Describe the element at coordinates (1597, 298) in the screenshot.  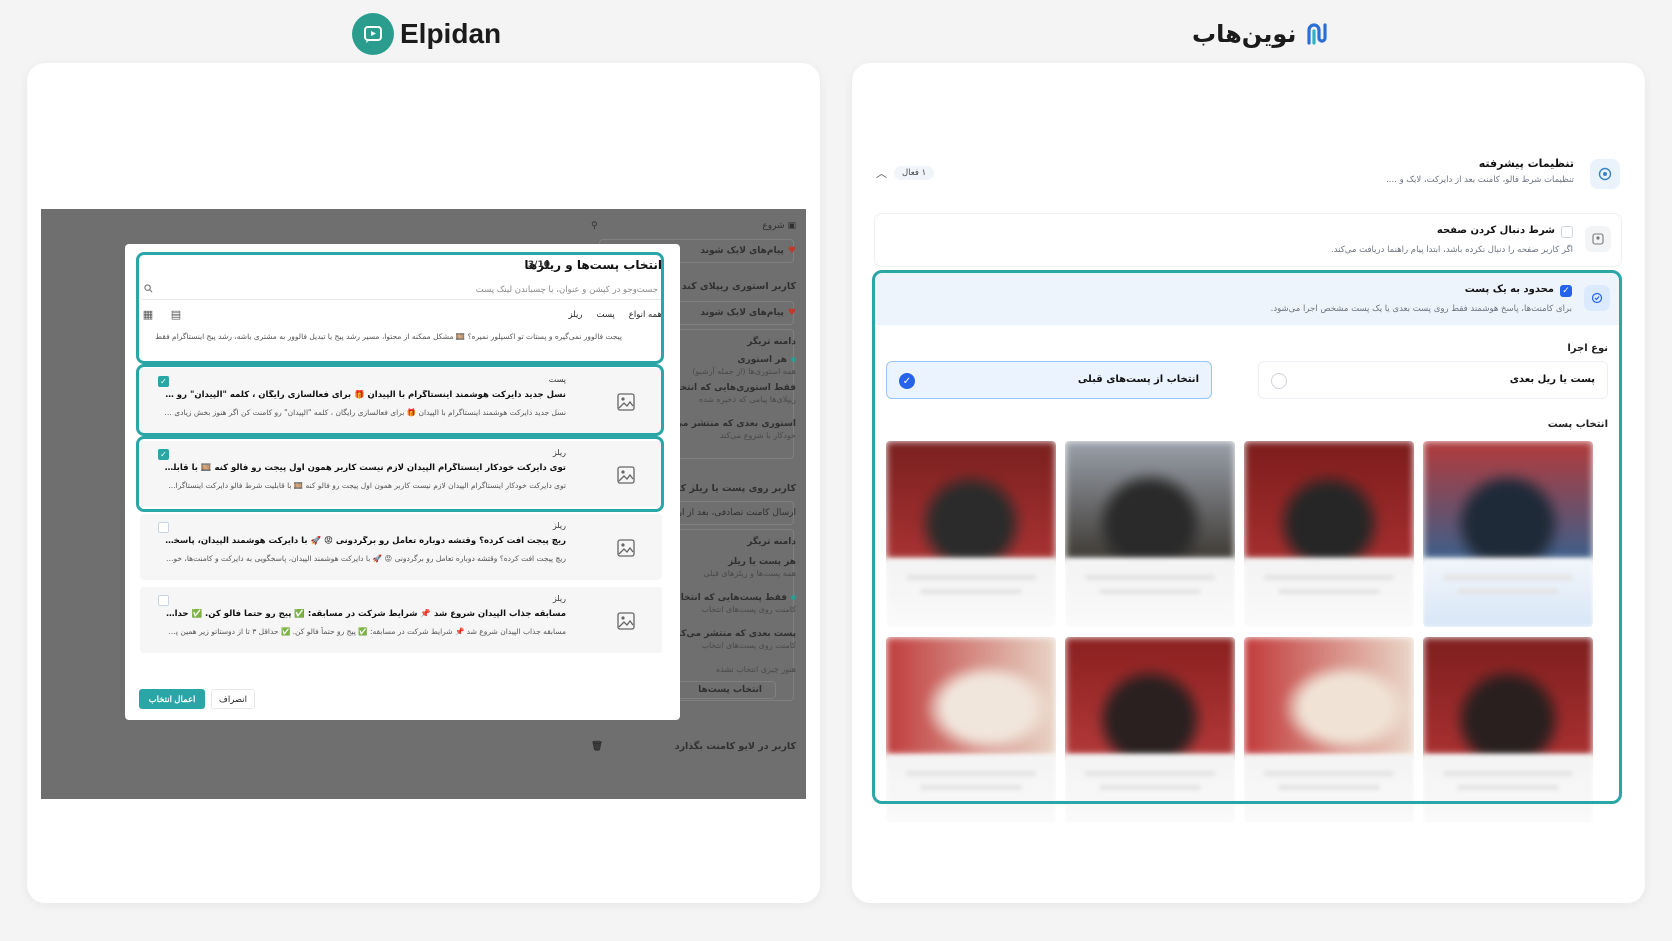
I see `limit-to-post-icon` at that location.